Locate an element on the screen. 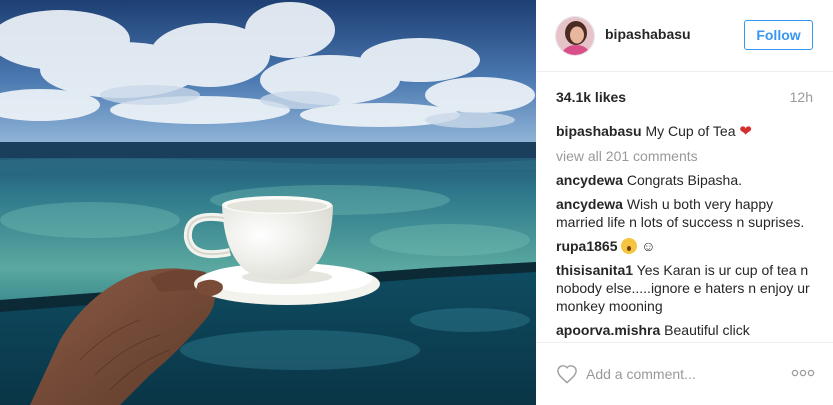 The width and height of the screenshot is (833, 405). caption-text: My Cup of Tea is located at coordinates (690, 131).